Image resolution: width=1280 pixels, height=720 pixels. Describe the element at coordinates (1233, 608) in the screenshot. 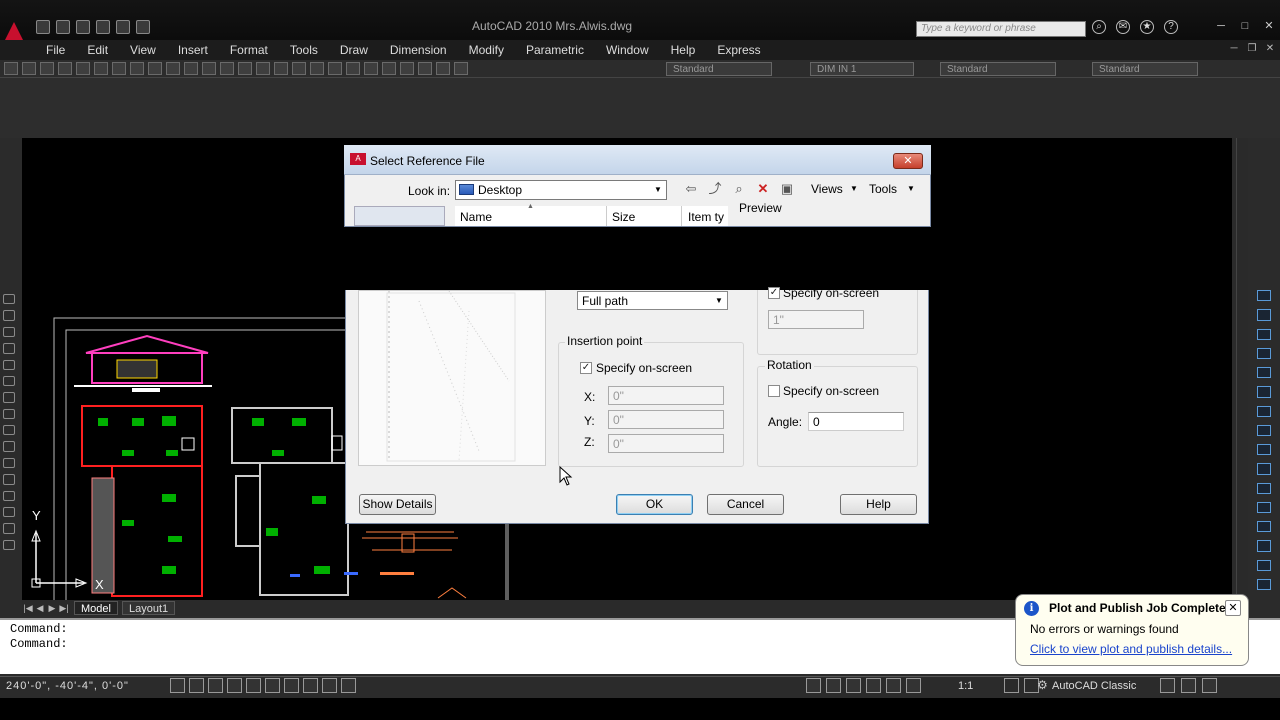

I see `notification-close-icon: ✕` at that location.